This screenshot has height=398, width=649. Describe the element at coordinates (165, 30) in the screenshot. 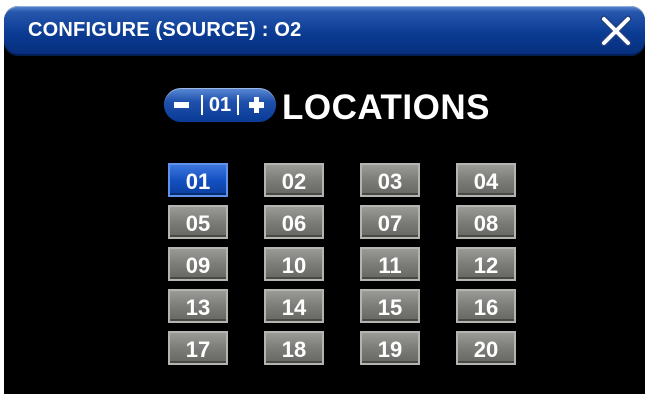

I see `dialog-title: CONFIGURE (SOURCE) : O2` at that location.